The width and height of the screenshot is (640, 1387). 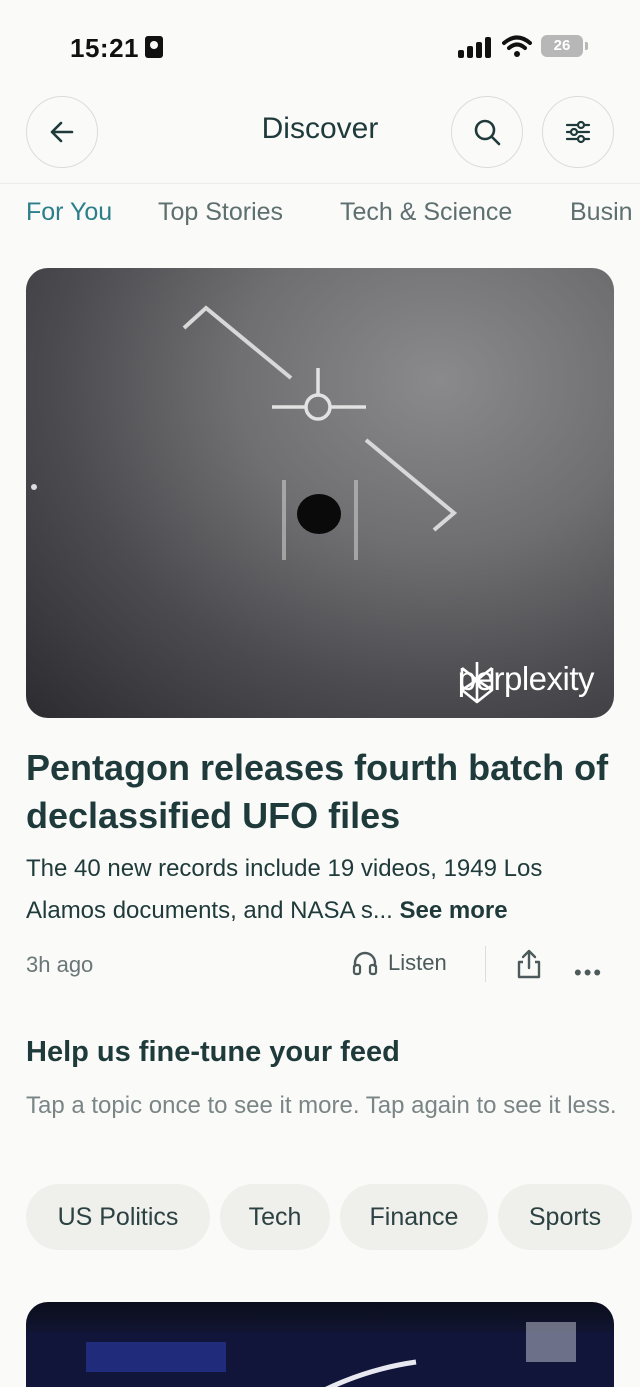 I want to click on sliders-icon, so click(x=578, y=132).